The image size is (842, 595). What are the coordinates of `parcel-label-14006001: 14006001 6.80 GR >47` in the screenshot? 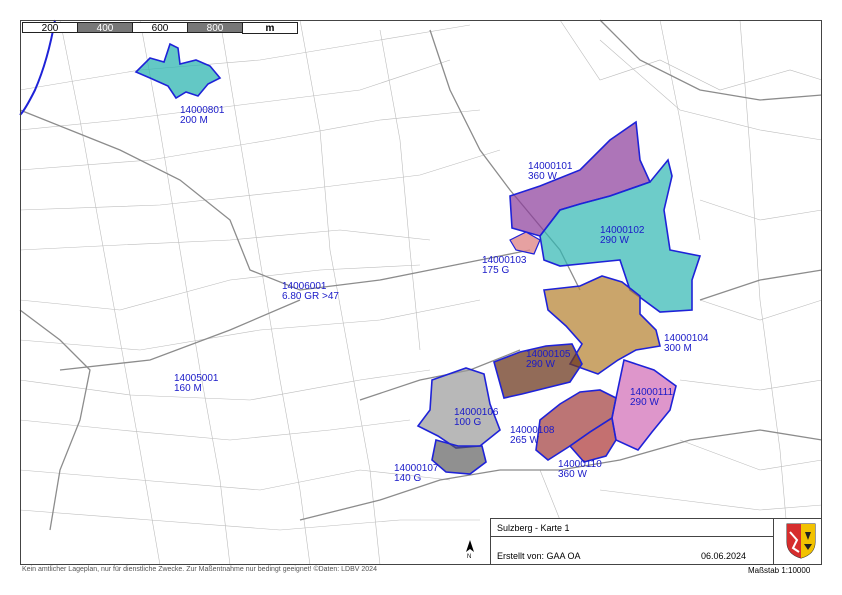 It's located at (310, 291).